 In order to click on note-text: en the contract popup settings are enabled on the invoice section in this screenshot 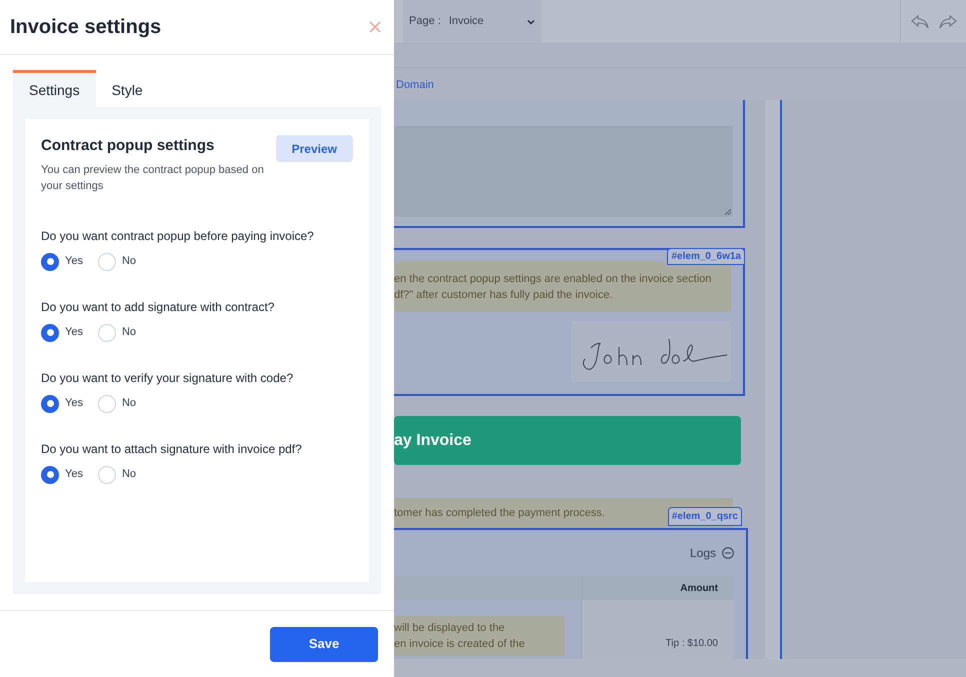, I will do `click(553, 279)`.